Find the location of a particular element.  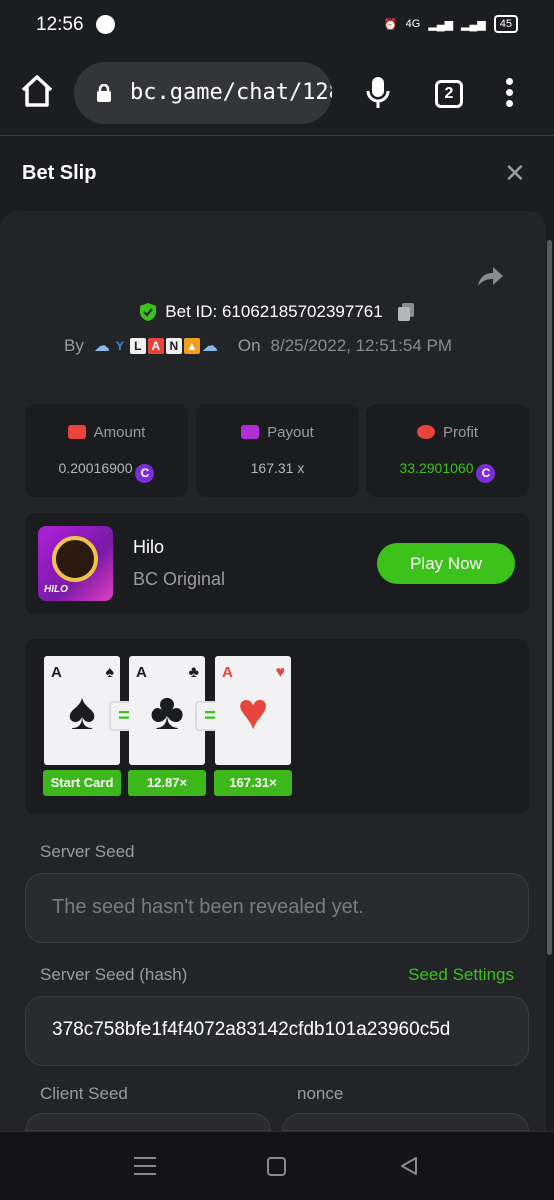

payout-label: Payout is located at coordinates (290, 432).